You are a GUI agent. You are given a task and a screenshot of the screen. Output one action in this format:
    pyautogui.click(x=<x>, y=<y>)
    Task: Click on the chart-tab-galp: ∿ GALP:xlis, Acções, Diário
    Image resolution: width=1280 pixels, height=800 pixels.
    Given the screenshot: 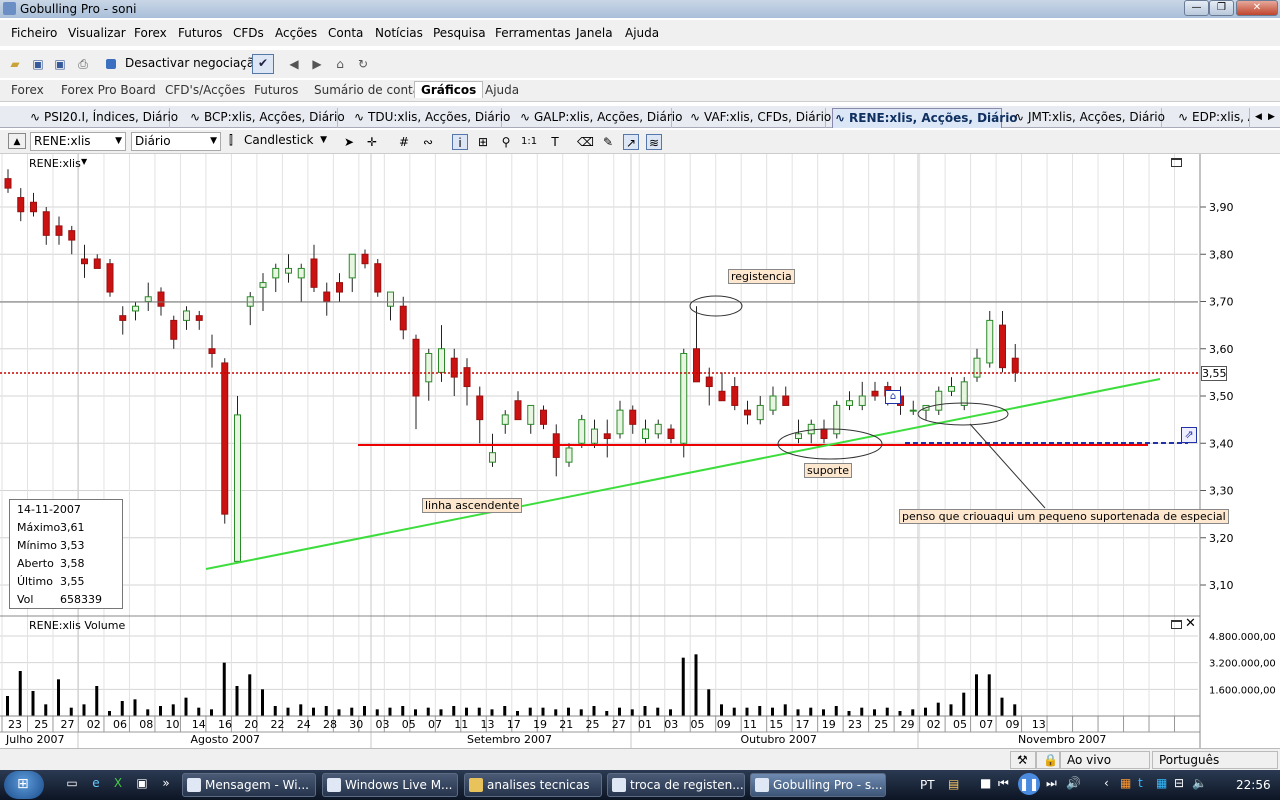 What is the action you would take?
    pyautogui.click(x=600, y=118)
    